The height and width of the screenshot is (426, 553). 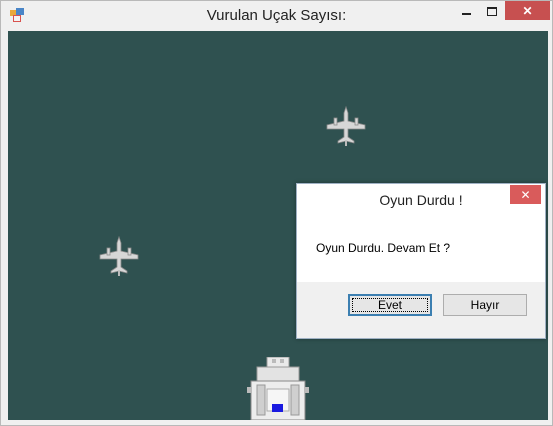 I want to click on dialog-title: Oyun Durdu !, so click(x=421, y=200).